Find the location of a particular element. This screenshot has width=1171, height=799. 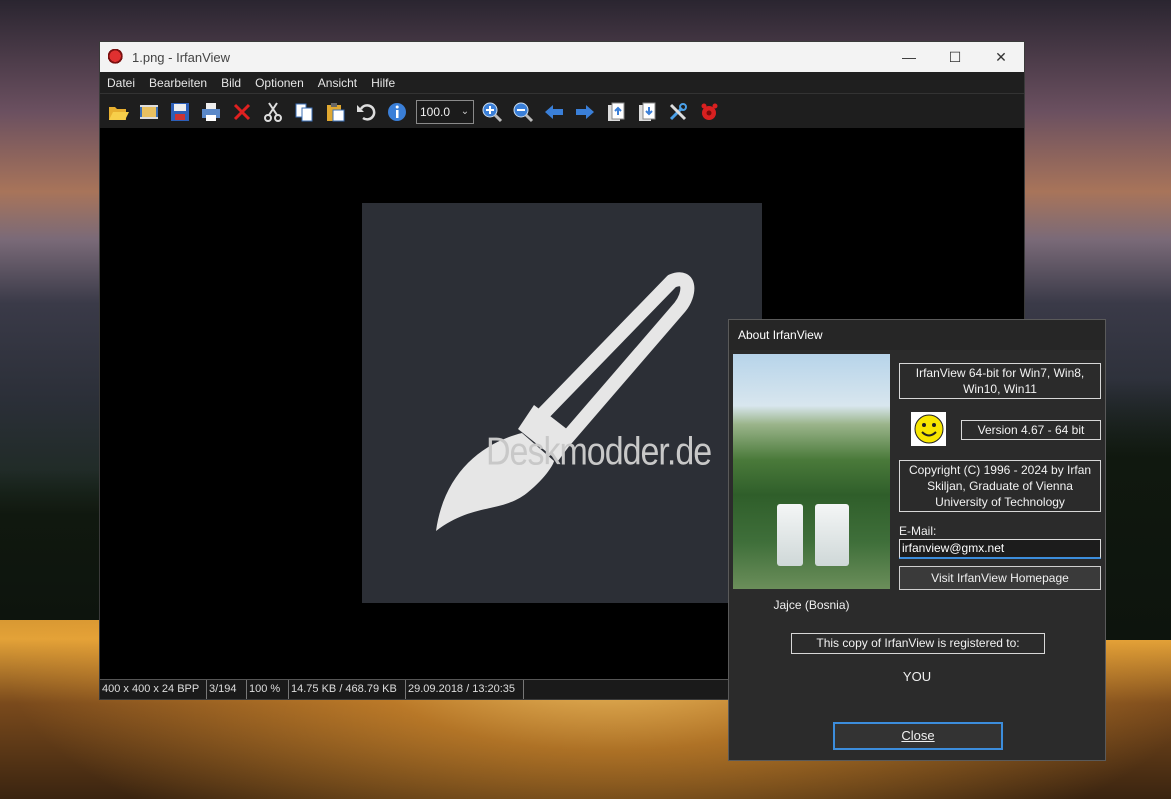

settings-icon is located at coordinates (678, 111).